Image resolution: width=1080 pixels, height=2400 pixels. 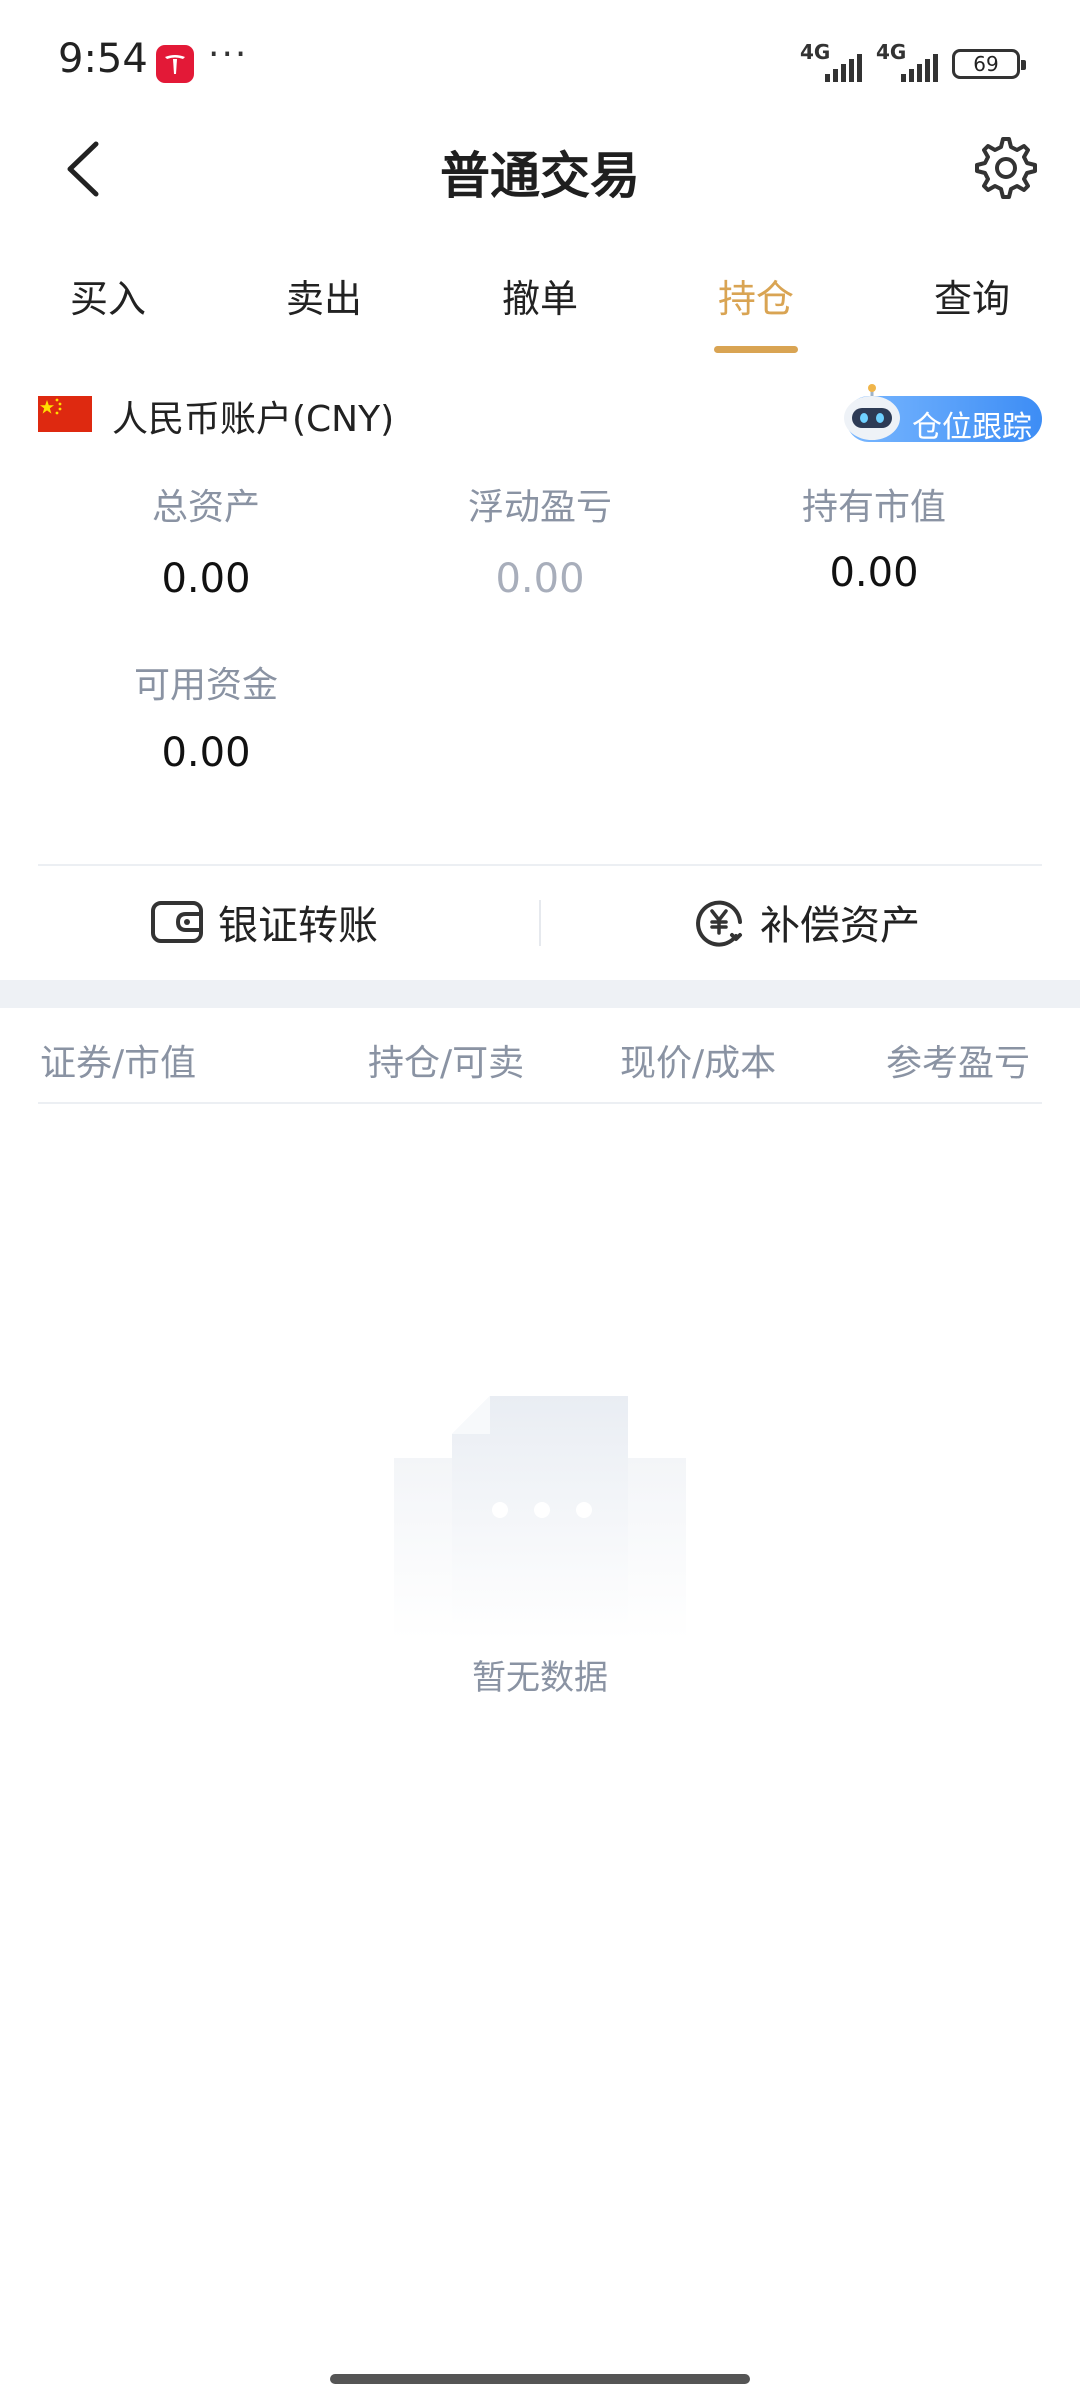 I want to click on more-notifications-icon: ···, so click(x=228, y=54).